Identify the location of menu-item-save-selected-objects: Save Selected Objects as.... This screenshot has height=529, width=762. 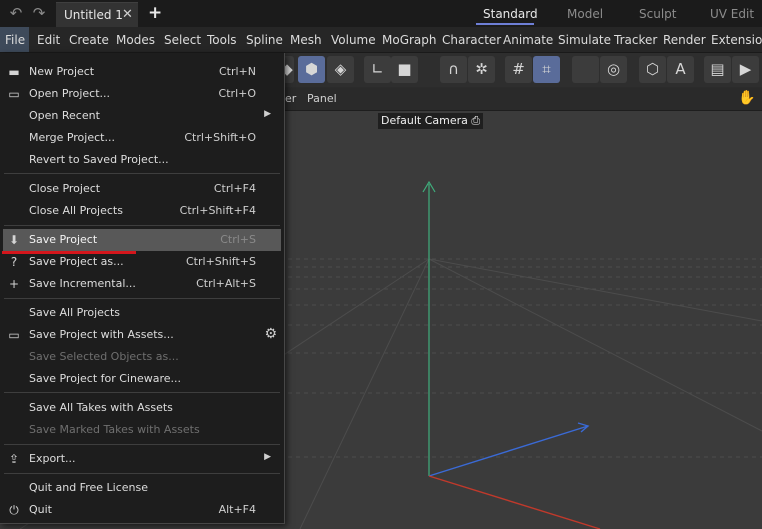
(142, 357).